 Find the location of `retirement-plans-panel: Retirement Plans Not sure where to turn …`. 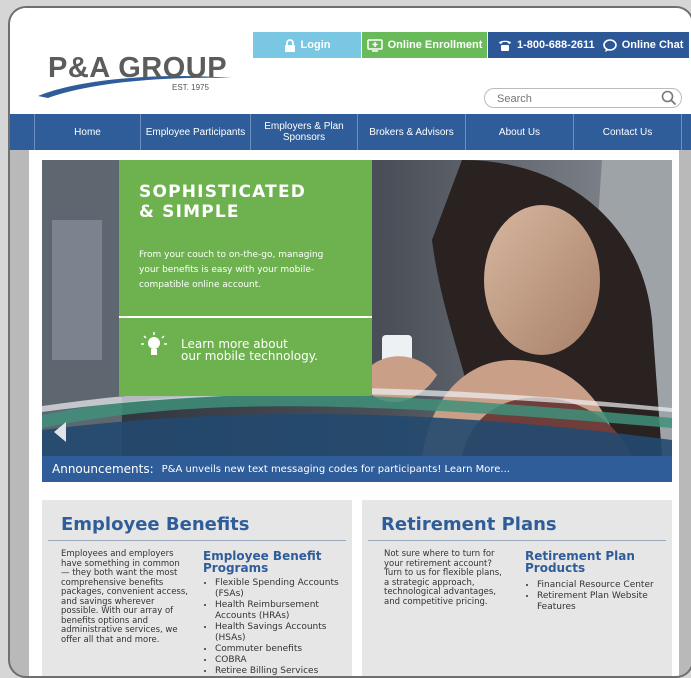

retirement-plans-panel: Retirement Plans Not sure where to turn … is located at coordinates (517, 588).